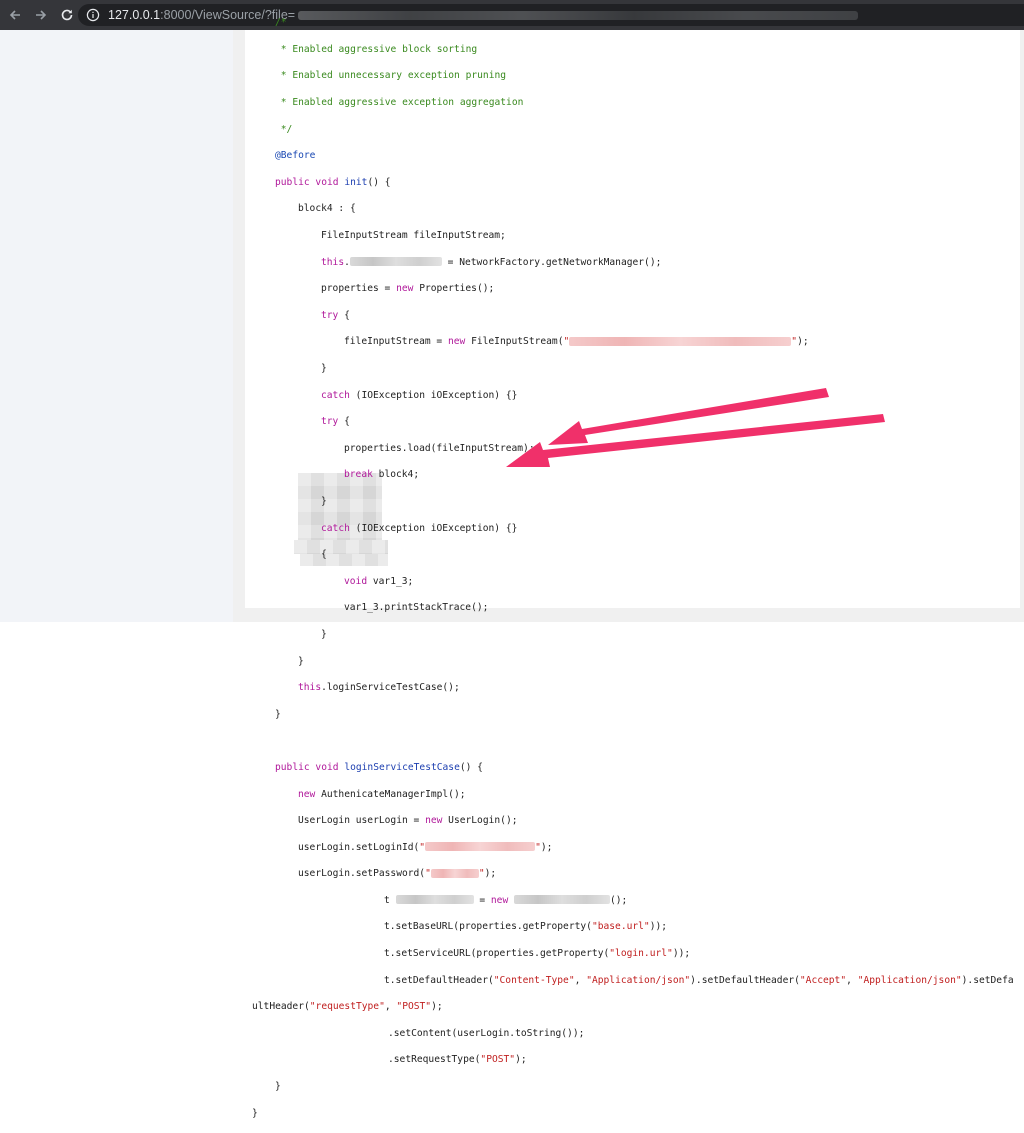  I want to click on code-text: Properties();, so click(454, 289).